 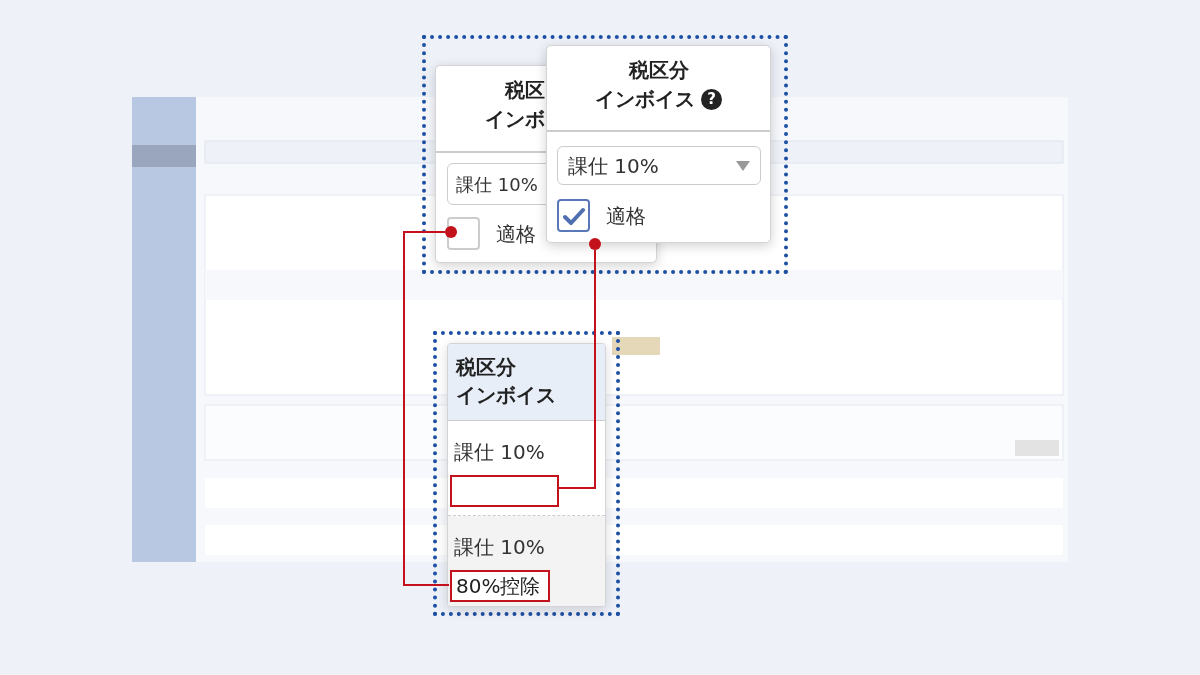 What do you see at coordinates (506, 395) in the screenshot?
I see `column-header: インボイス` at bounding box center [506, 395].